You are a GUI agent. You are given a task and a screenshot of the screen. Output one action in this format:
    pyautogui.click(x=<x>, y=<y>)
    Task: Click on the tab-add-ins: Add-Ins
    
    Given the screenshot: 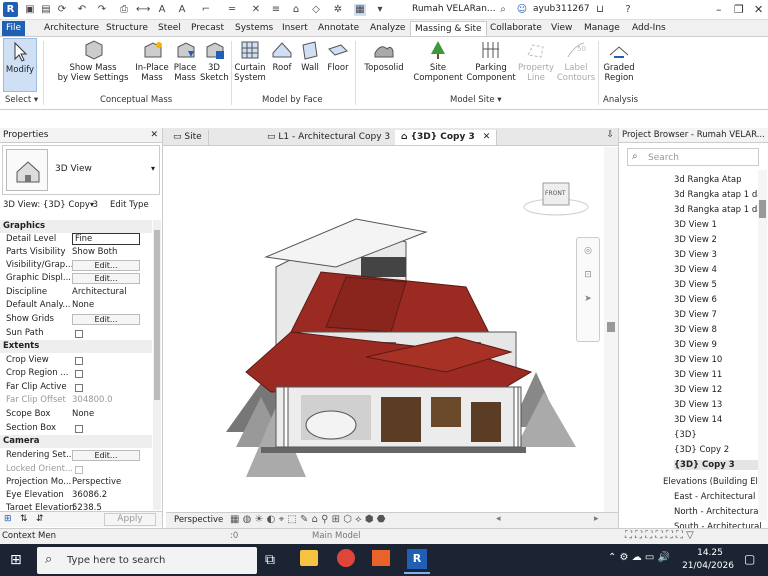 What is the action you would take?
    pyautogui.click(x=649, y=28)
    